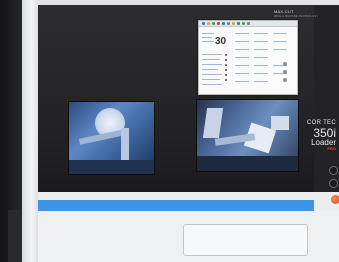 This screenshot has width=339, height=262. What do you see at coordinates (247, 135) in the screenshot?
I see `right-viewing-window` at bounding box center [247, 135].